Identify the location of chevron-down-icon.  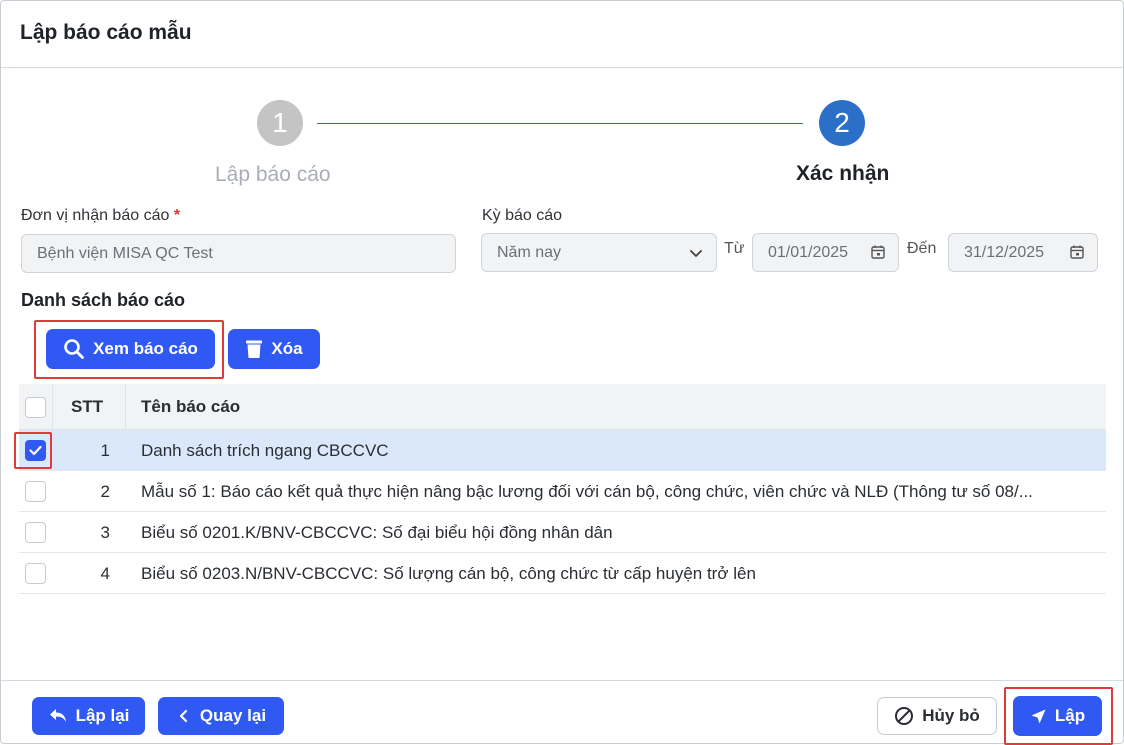
(696, 253).